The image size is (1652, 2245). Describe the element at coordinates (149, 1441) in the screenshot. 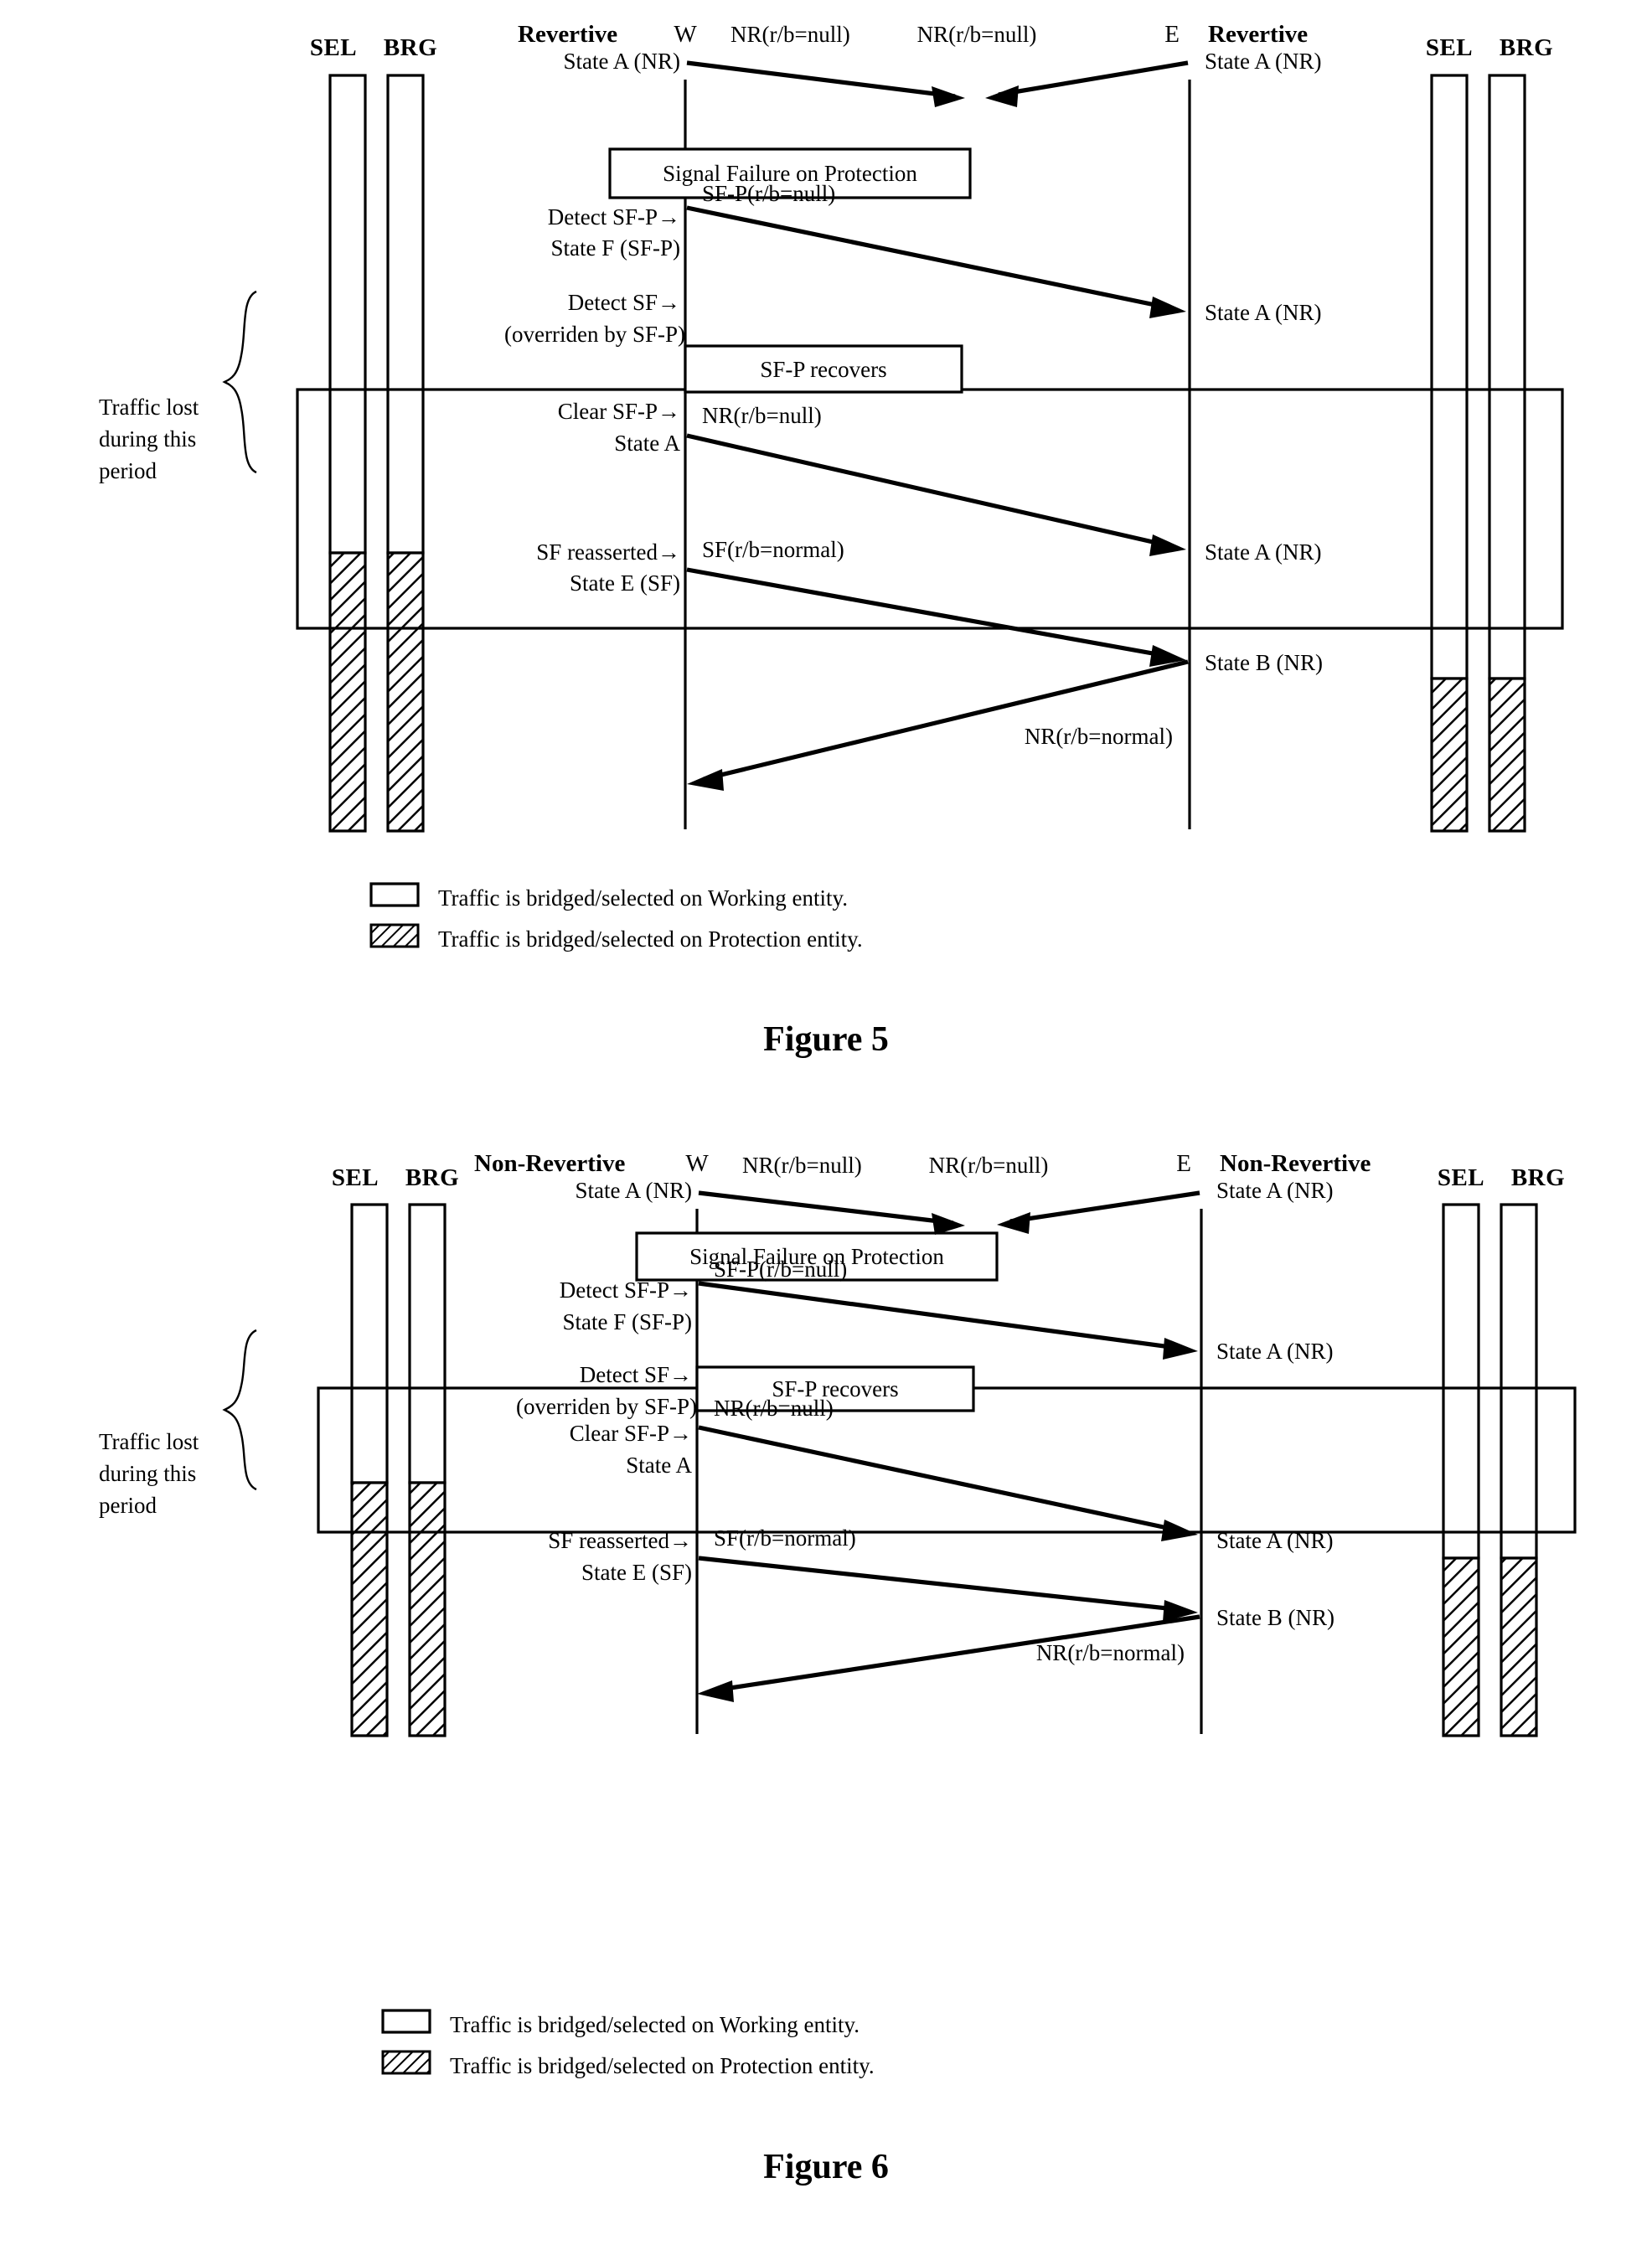

I see `traffic-lost-line-1: Traffic lost` at that location.